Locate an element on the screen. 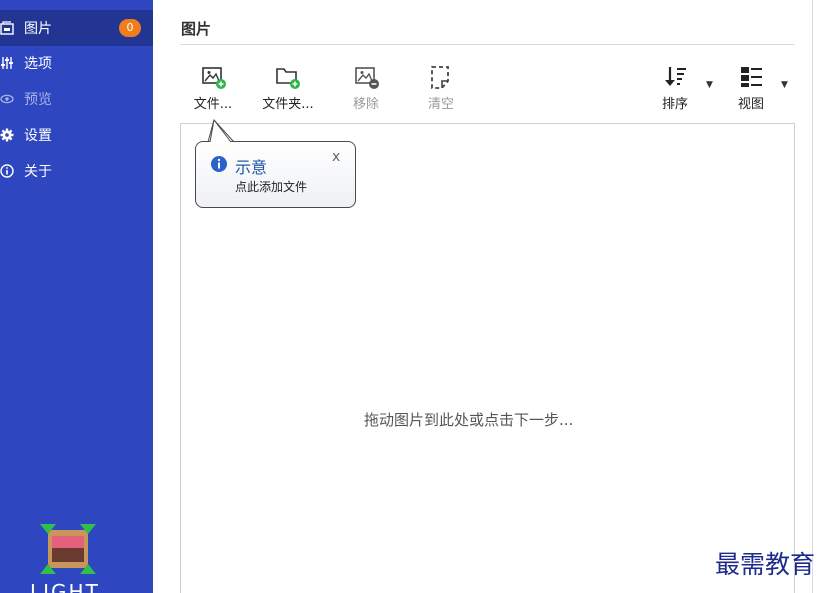  remove-image-icon is located at coordinates (366, 78).